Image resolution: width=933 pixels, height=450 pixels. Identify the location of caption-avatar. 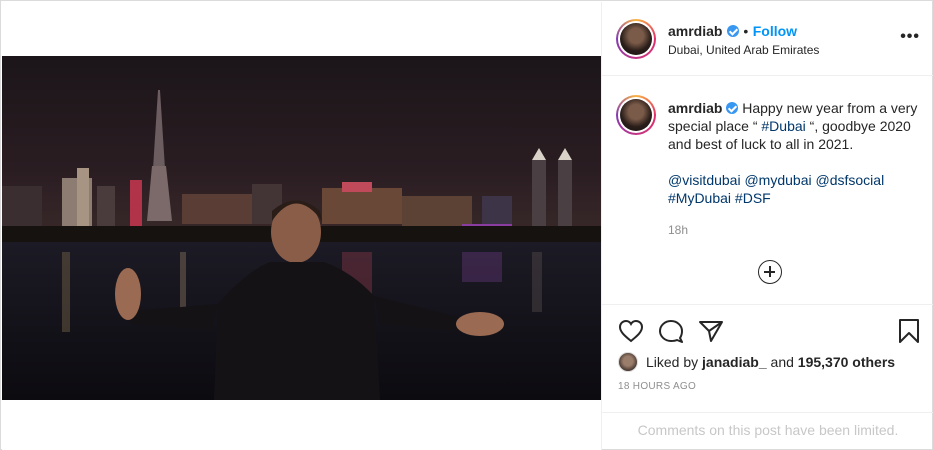
(636, 115).